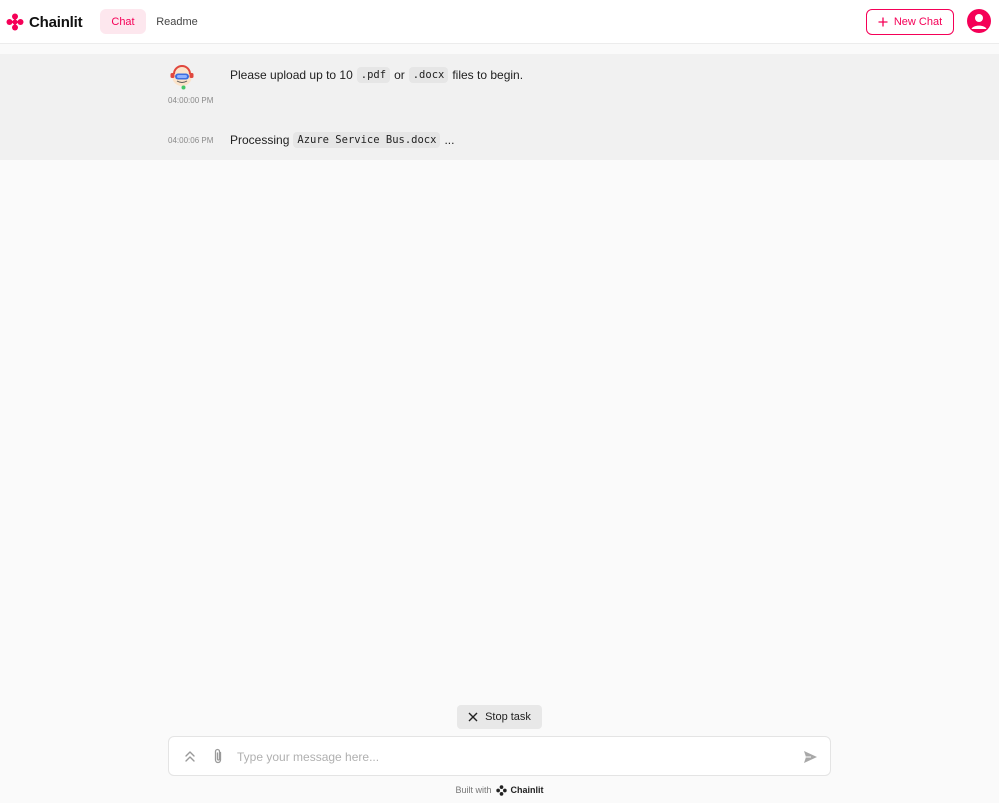 This screenshot has width=999, height=803. What do you see at coordinates (508, 717) in the screenshot?
I see `stop-task-label: Stop task` at bounding box center [508, 717].